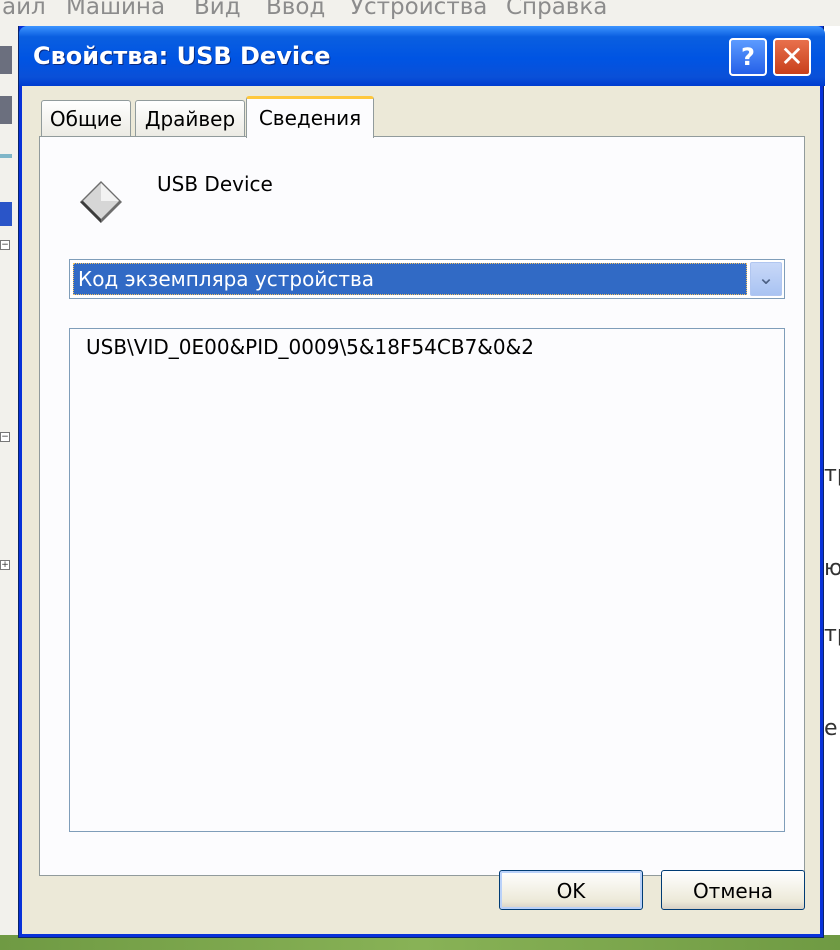 The width and height of the screenshot is (840, 950). Describe the element at coordinates (6, 214) in the screenshot. I see `bg-computer-icon` at that location.